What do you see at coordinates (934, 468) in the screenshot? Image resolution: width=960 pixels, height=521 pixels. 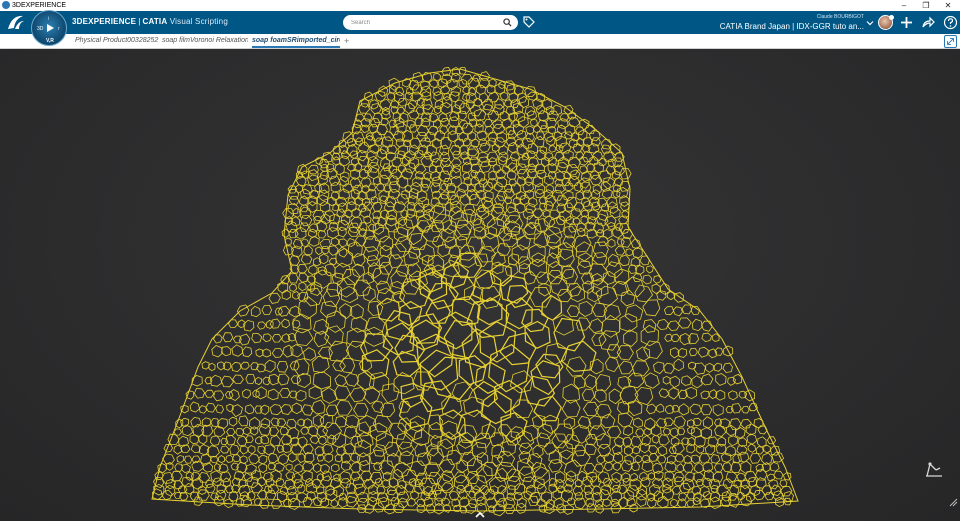 I see `robot-icon` at bounding box center [934, 468].